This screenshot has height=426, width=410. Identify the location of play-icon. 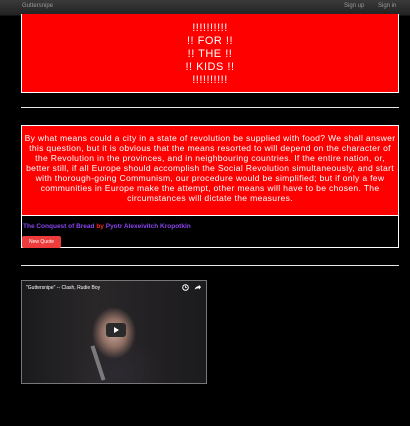
(116, 330).